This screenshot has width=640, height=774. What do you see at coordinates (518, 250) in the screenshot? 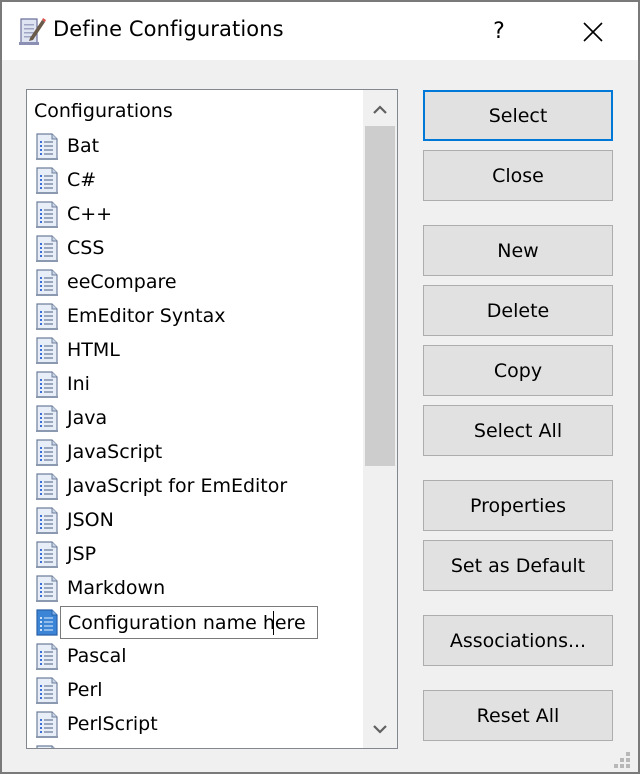
I see `new-button: New` at bounding box center [518, 250].